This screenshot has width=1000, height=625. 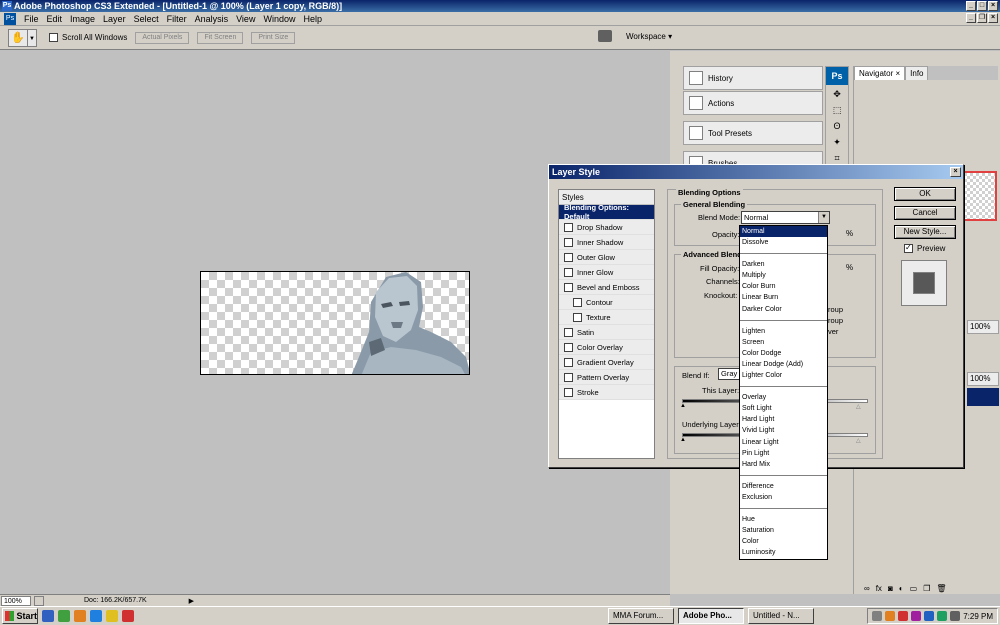 What do you see at coordinates (993, 6) in the screenshot?
I see `close-icon: ×` at bounding box center [993, 6].